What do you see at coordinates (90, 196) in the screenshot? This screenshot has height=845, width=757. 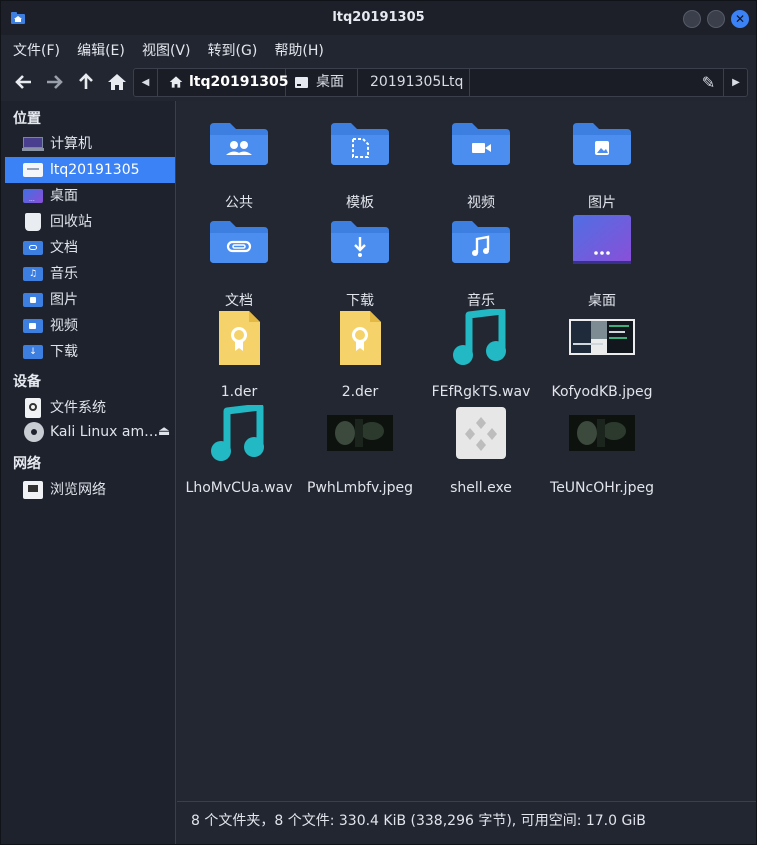 I see `sidebar-item-desktop: ... 桌面` at bounding box center [90, 196].